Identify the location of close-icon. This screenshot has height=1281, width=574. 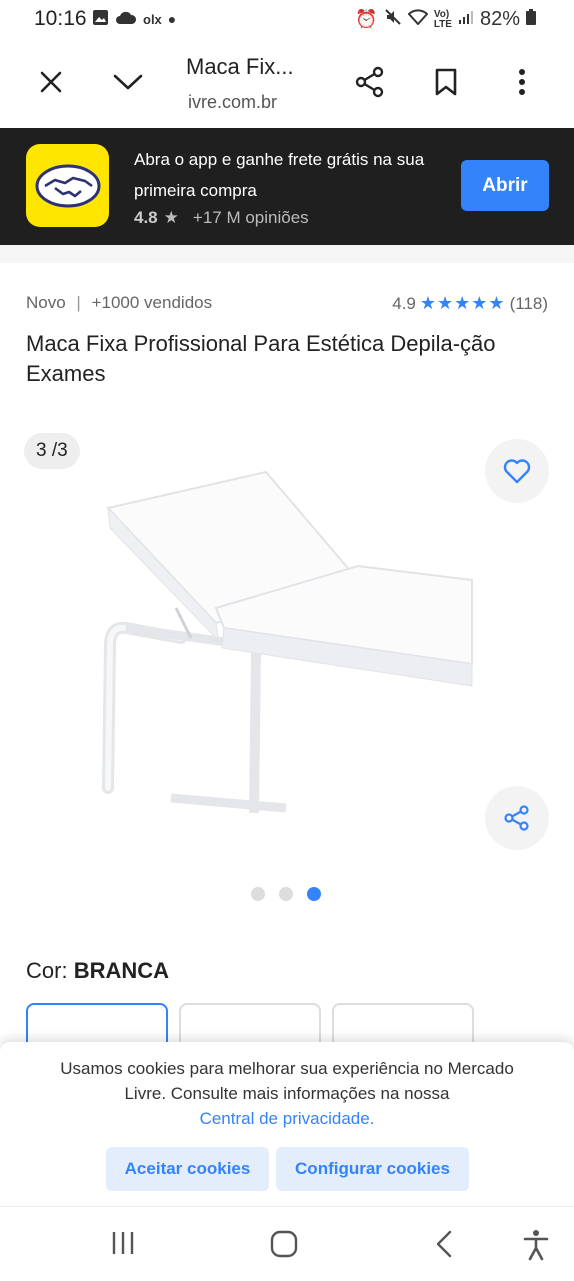
(51, 82).